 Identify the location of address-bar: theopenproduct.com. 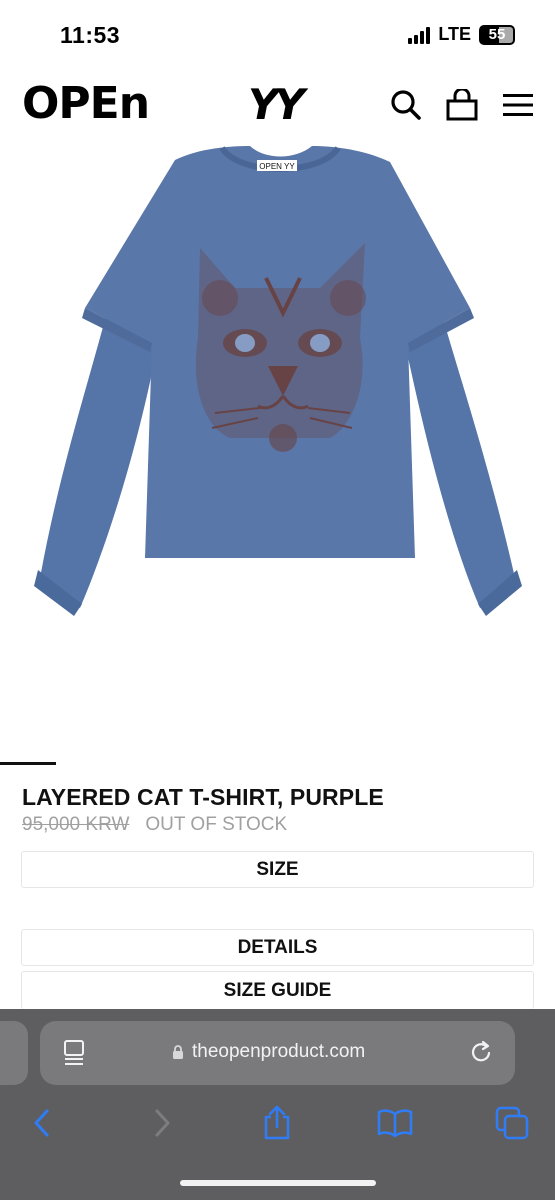
(277, 1053).